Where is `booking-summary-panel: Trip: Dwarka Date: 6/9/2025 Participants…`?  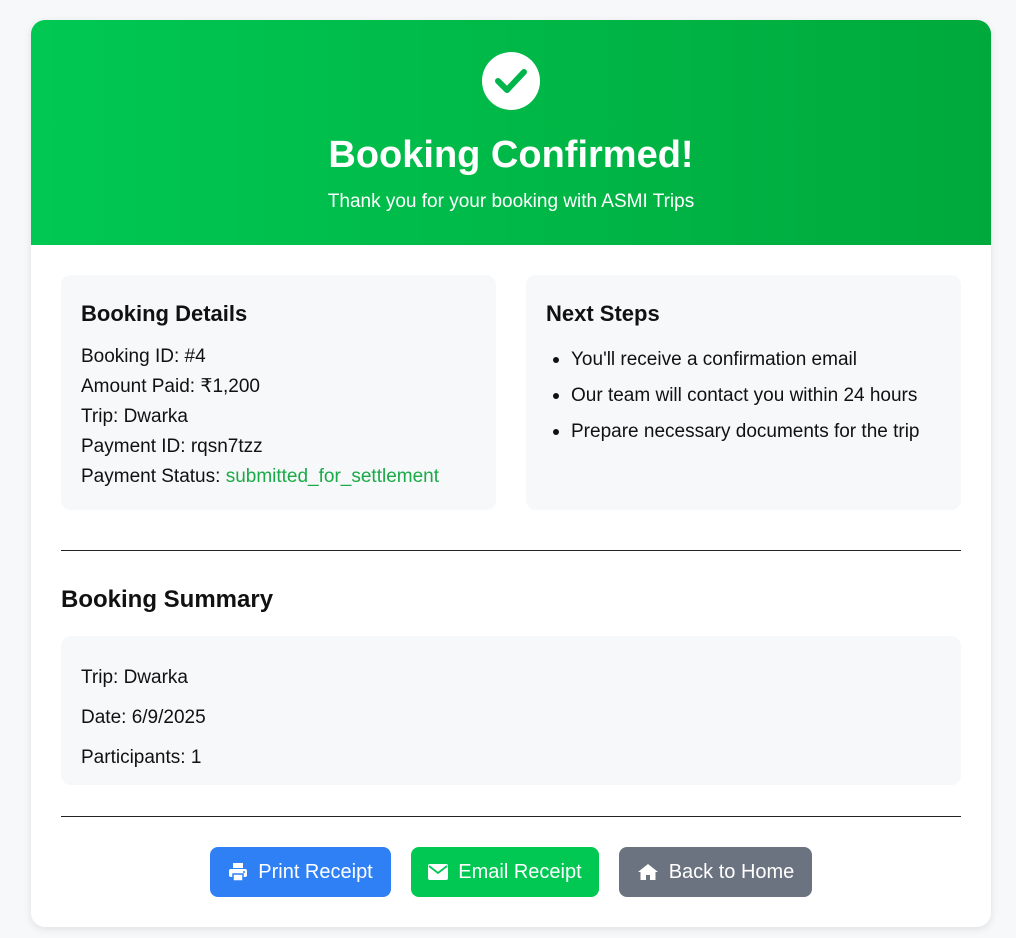
booking-summary-panel: Trip: Dwarka Date: 6/9/2025 Participants… is located at coordinates (511, 710).